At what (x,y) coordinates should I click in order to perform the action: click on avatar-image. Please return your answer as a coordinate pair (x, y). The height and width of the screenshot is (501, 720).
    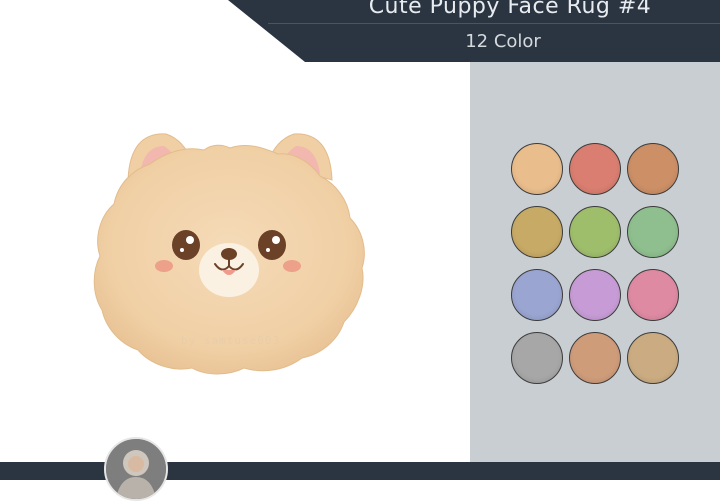
    Looking at the image, I should click on (136, 469).